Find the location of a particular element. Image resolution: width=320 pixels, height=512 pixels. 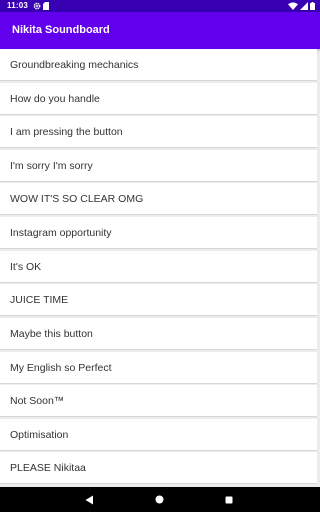

sd-card-icon is located at coordinates (46, 6).